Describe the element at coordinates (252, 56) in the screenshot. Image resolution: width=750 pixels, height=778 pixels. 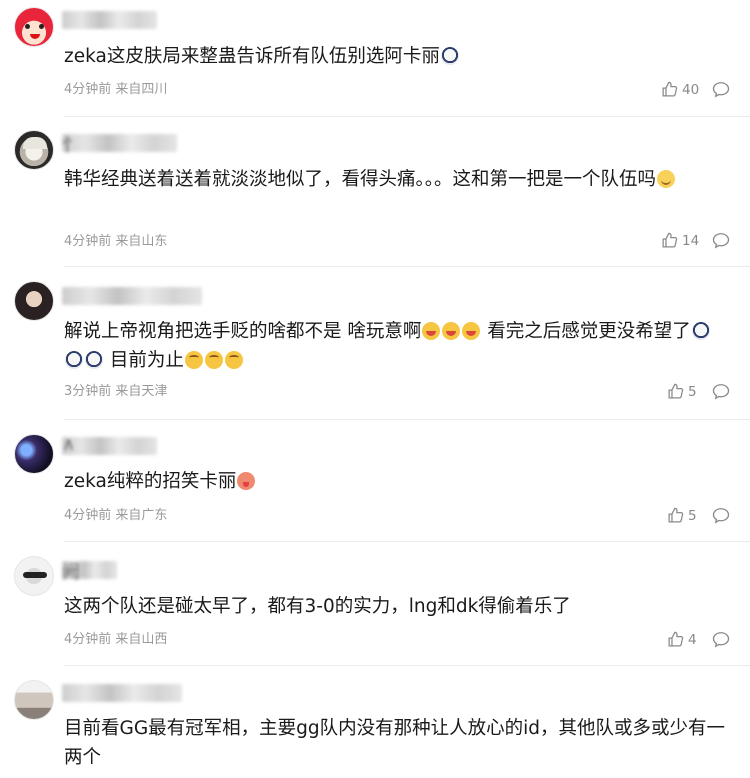
I see `comment-text-segment: zeka这皮肤局来整蛊告诉所有队伍别选阿卡丽` at that location.